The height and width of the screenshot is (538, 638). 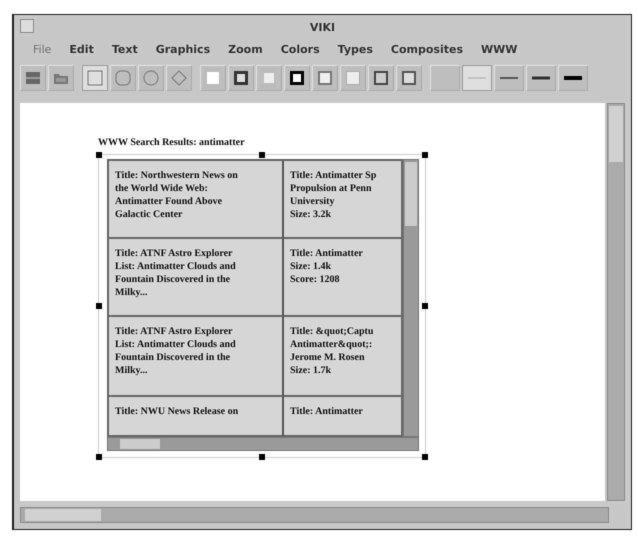 I want to click on diamond-icon, so click(x=179, y=78).